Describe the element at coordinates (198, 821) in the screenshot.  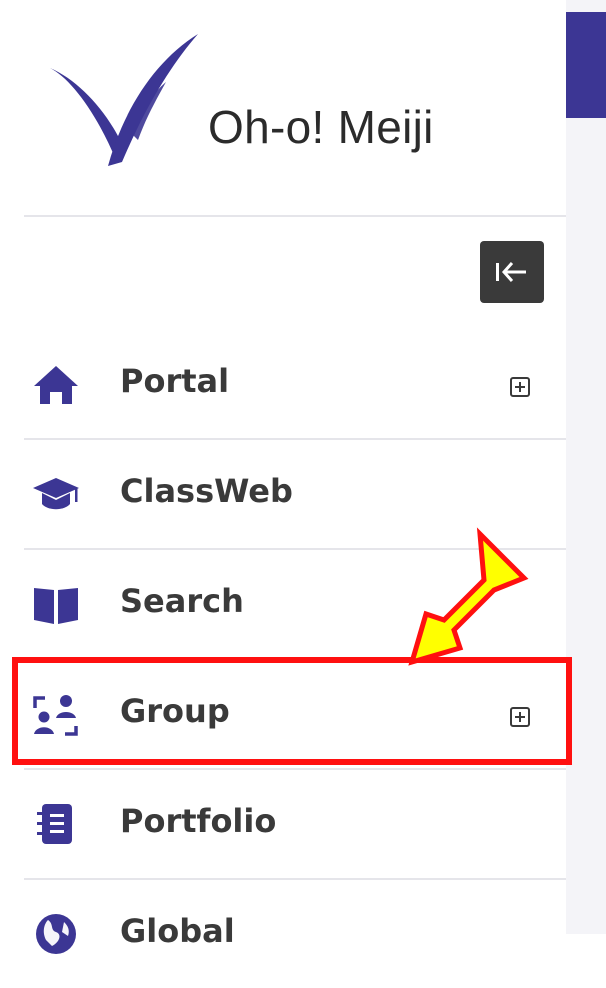
I see `sidebar-item-label: Portfolio` at that location.